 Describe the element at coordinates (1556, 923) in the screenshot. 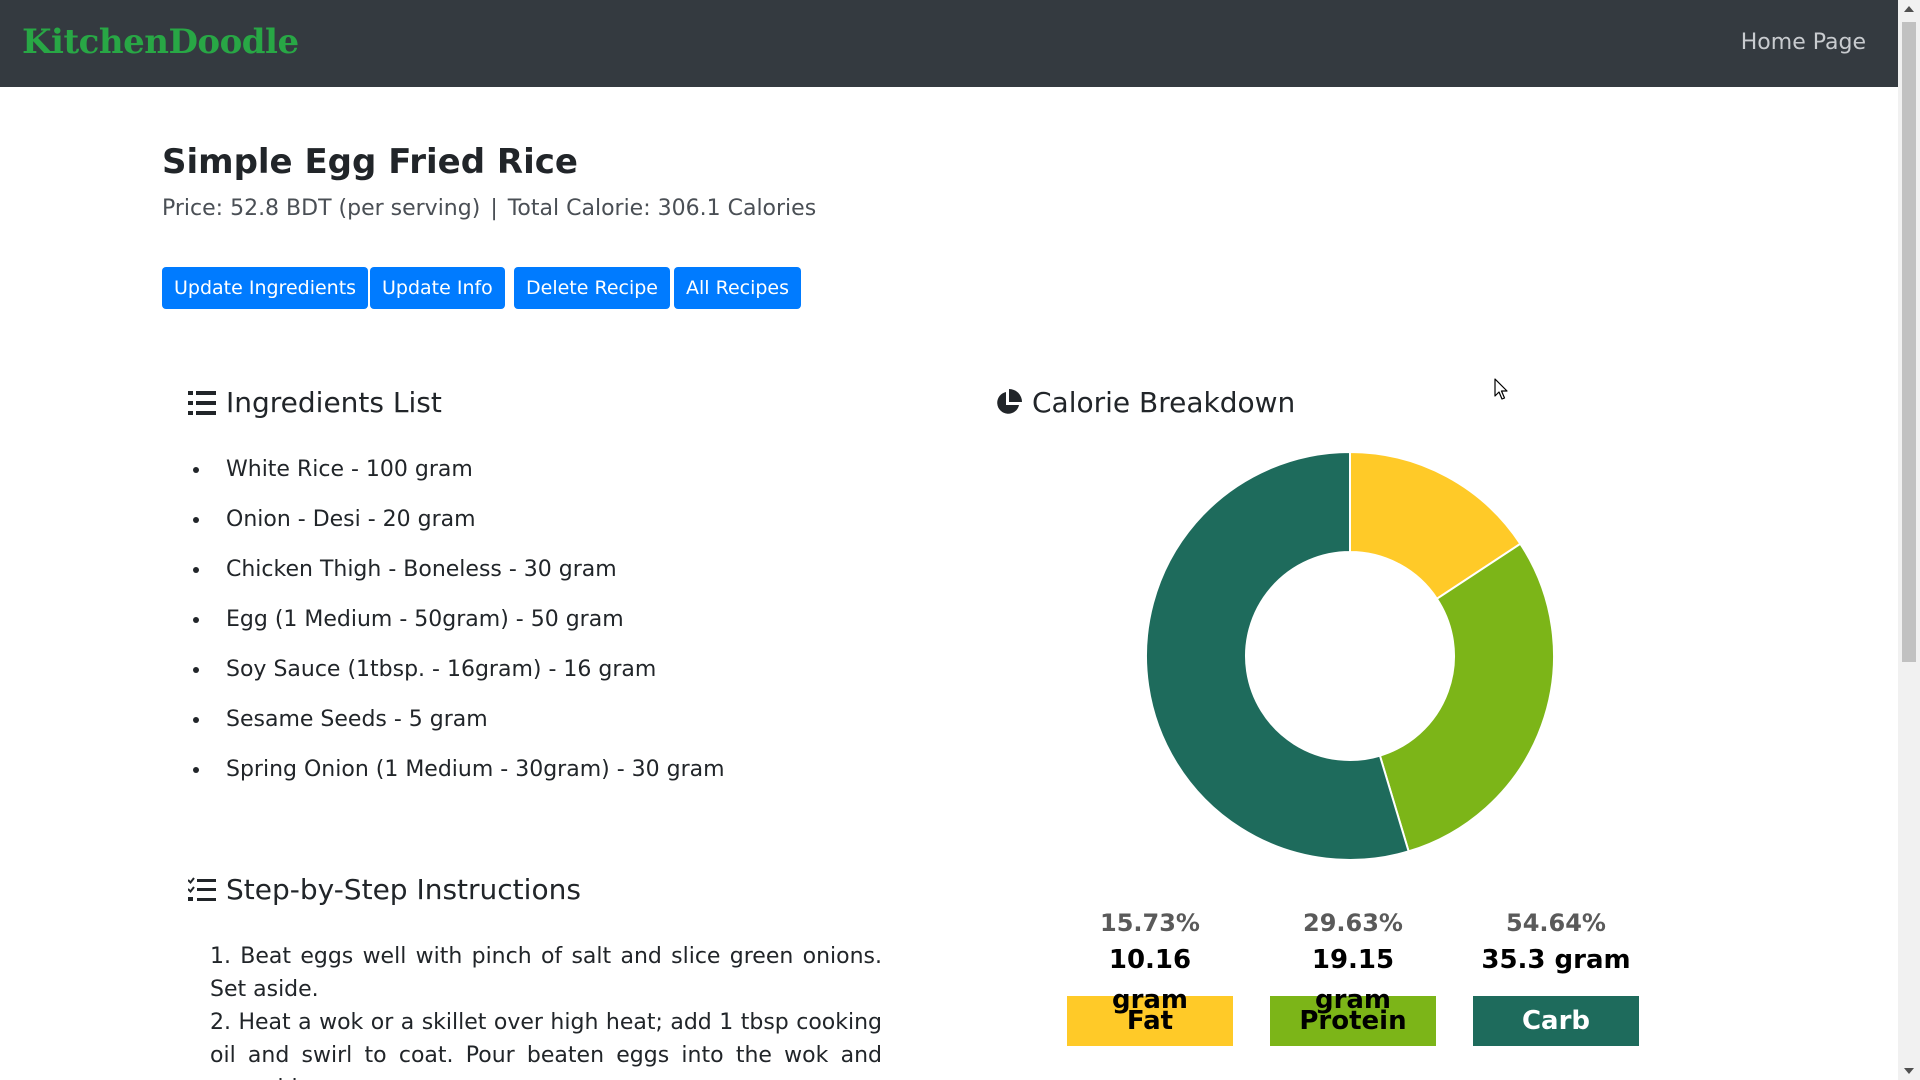

I see `carb-percent: 54.64%` at that location.